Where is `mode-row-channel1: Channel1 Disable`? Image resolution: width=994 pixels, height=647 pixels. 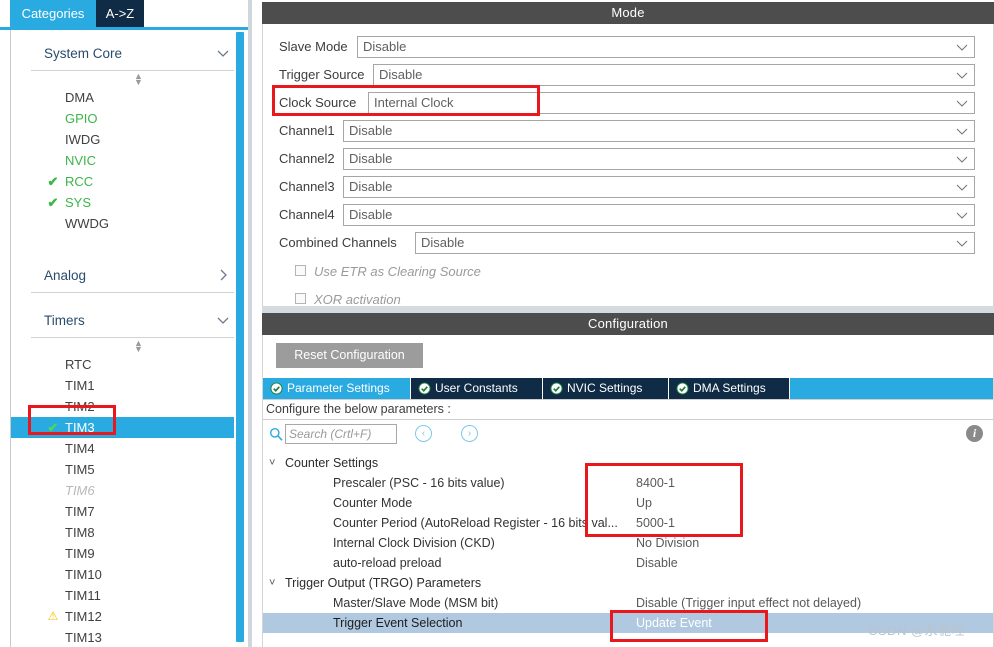
mode-row-channel1: Channel1 Disable is located at coordinates (628, 131).